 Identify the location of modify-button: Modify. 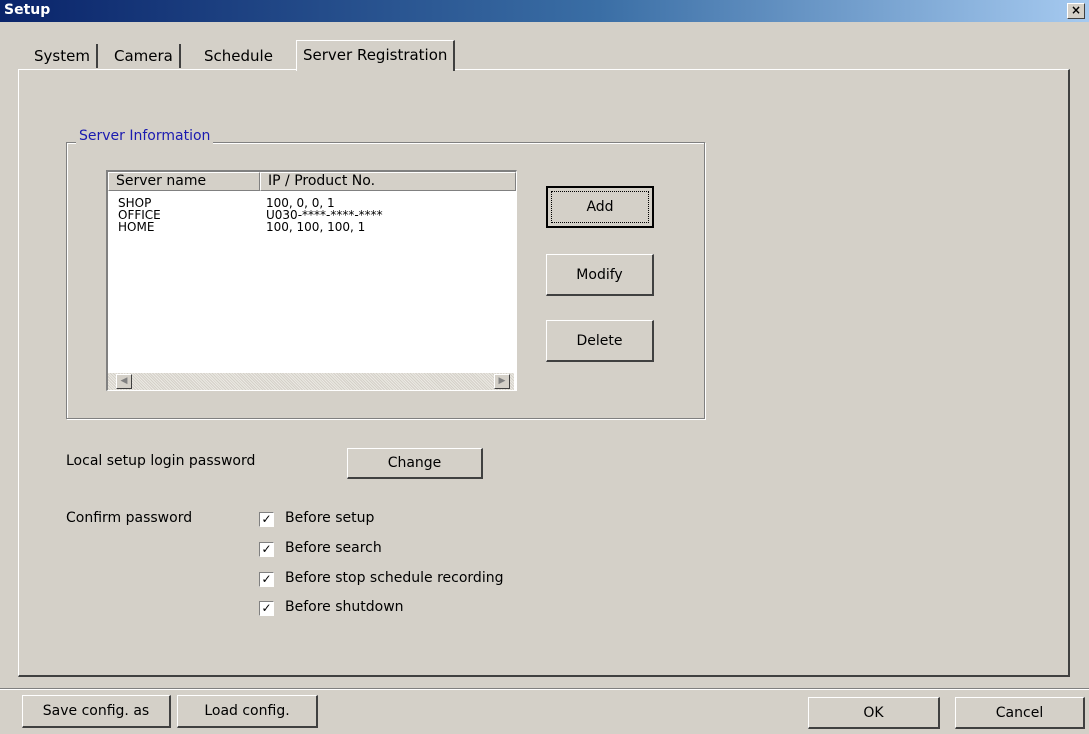
(600, 275).